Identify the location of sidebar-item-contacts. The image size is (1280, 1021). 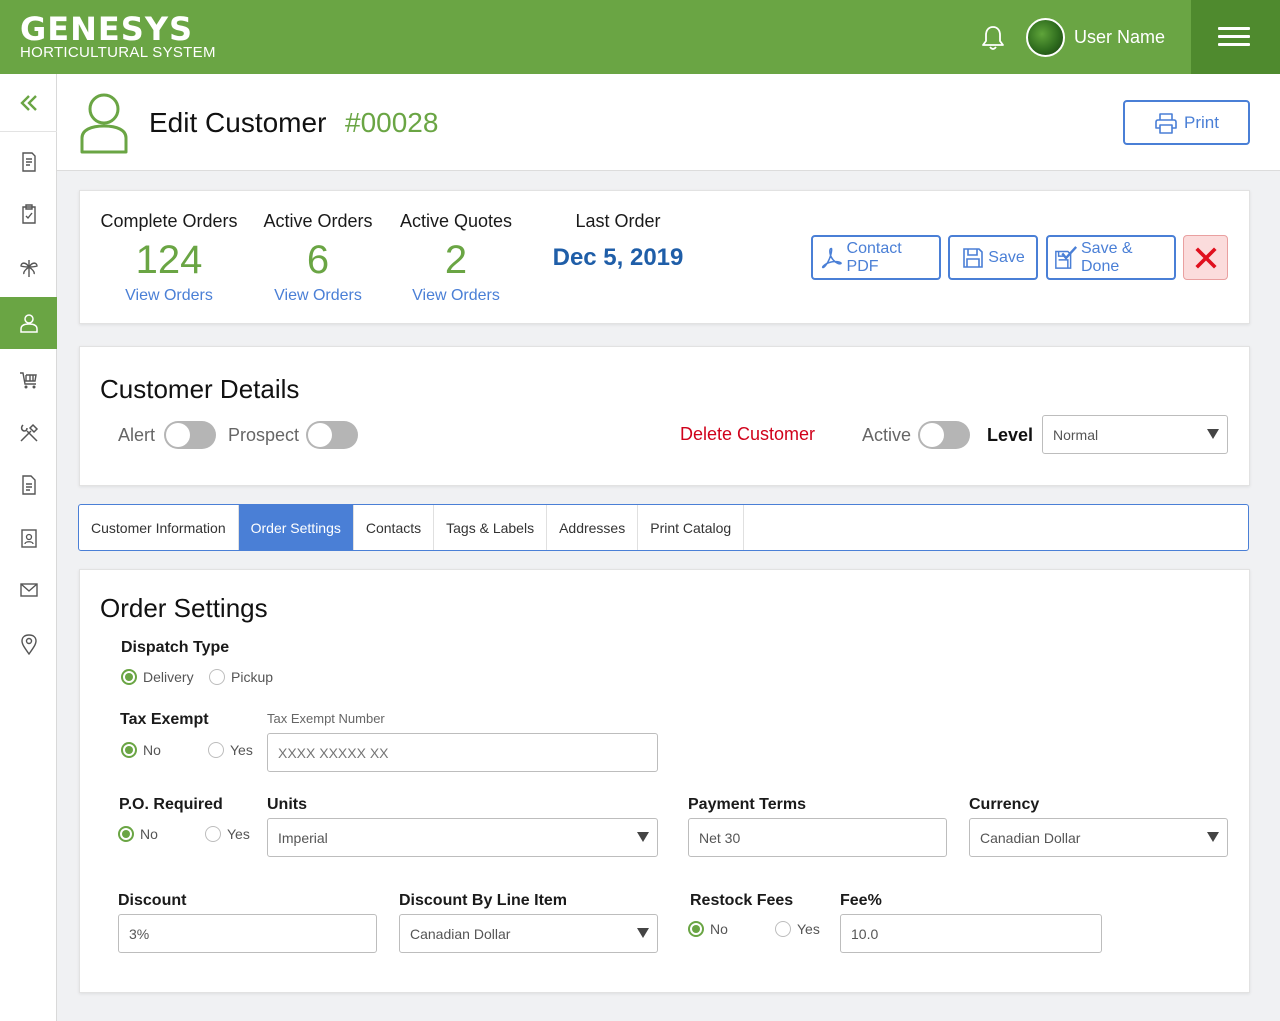
(28, 538).